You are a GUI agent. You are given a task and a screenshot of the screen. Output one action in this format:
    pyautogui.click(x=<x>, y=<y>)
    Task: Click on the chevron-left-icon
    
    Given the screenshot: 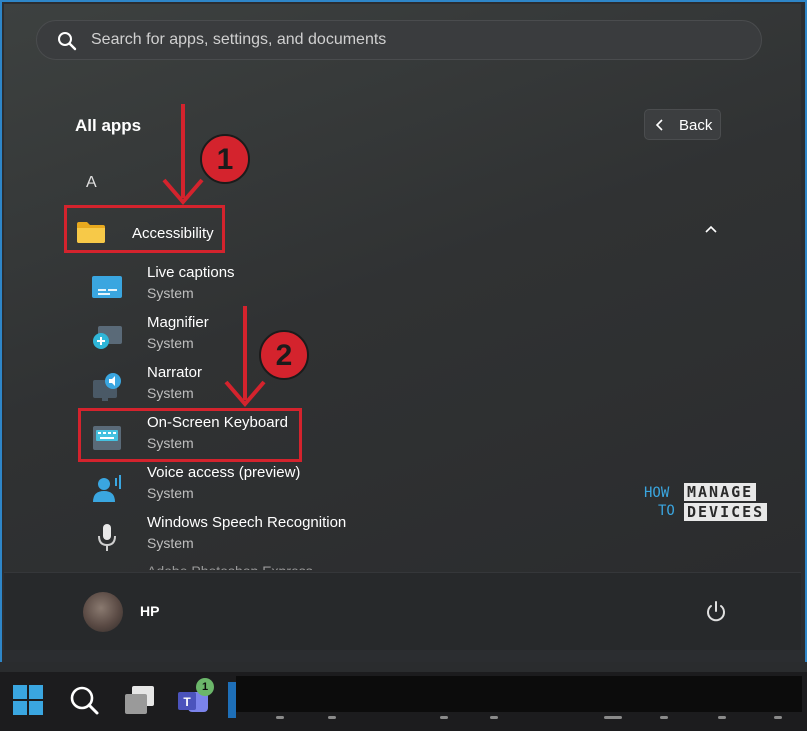 What is the action you would take?
    pyautogui.click(x=659, y=125)
    